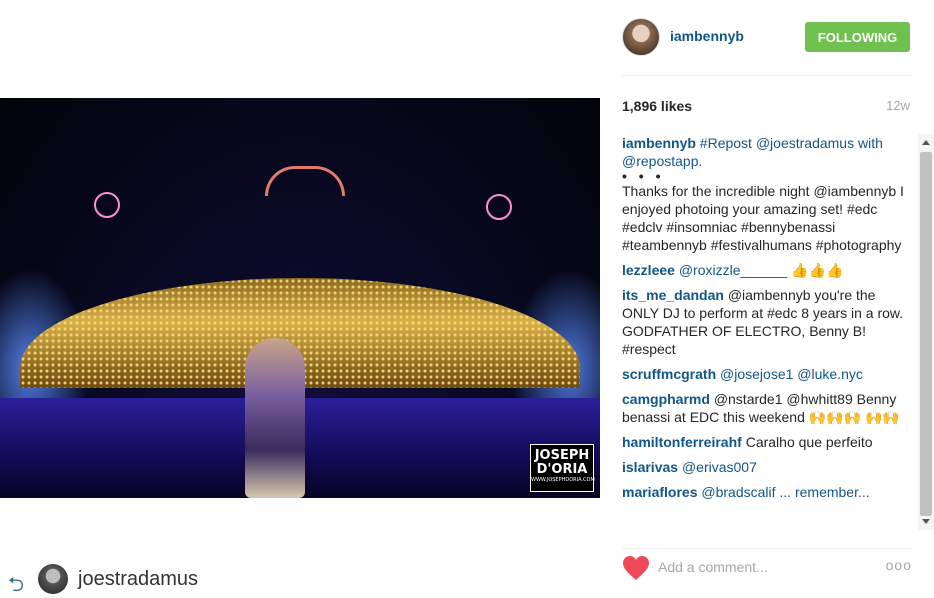 Image resolution: width=934 pixels, height=598 pixels. What do you see at coordinates (673, 295) in the screenshot?
I see `comment-username: its_me_dandan` at bounding box center [673, 295].